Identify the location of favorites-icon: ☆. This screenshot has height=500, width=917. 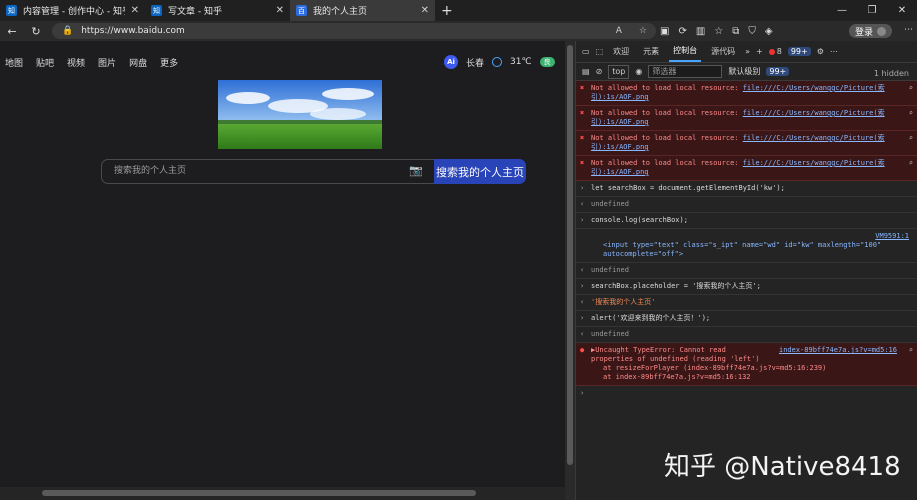
(718, 31).